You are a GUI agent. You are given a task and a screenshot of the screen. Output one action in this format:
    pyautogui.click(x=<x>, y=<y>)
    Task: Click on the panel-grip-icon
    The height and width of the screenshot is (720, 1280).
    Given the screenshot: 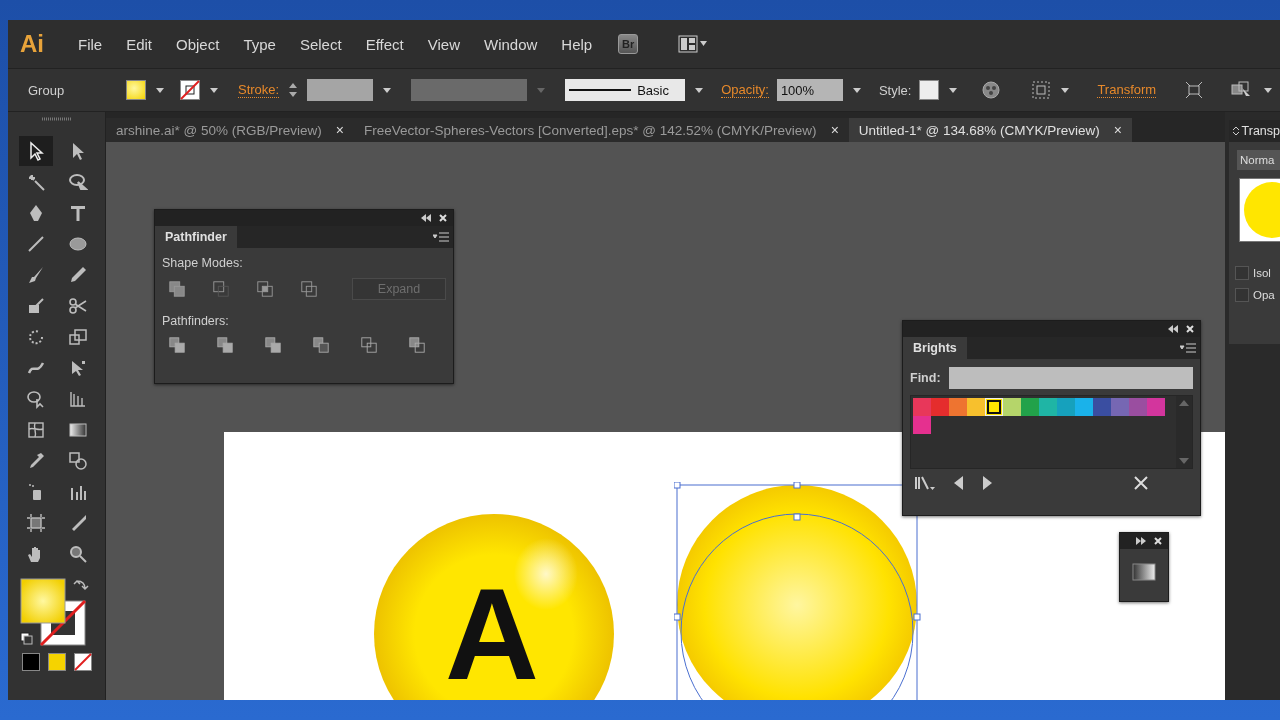 What is the action you would take?
    pyautogui.click(x=56, y=119)
    